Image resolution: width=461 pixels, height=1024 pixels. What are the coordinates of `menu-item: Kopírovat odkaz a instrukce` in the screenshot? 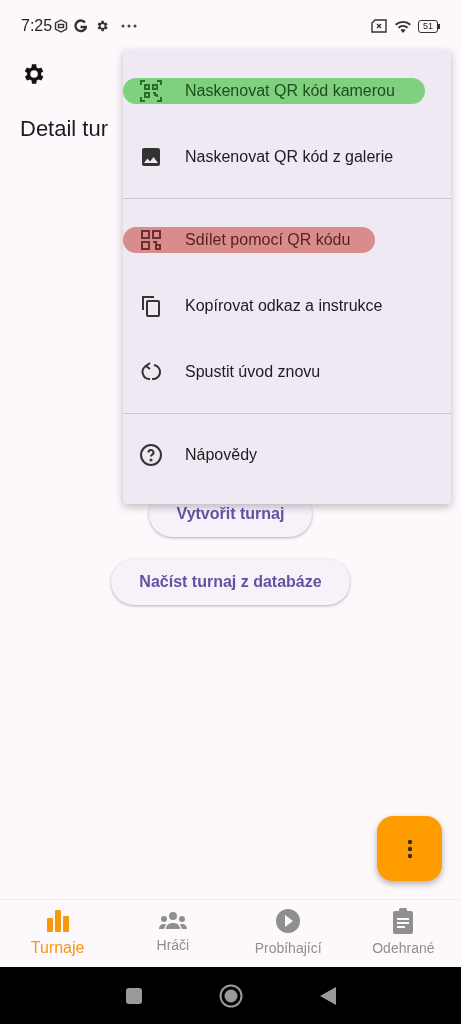 It's located at (287, 306).